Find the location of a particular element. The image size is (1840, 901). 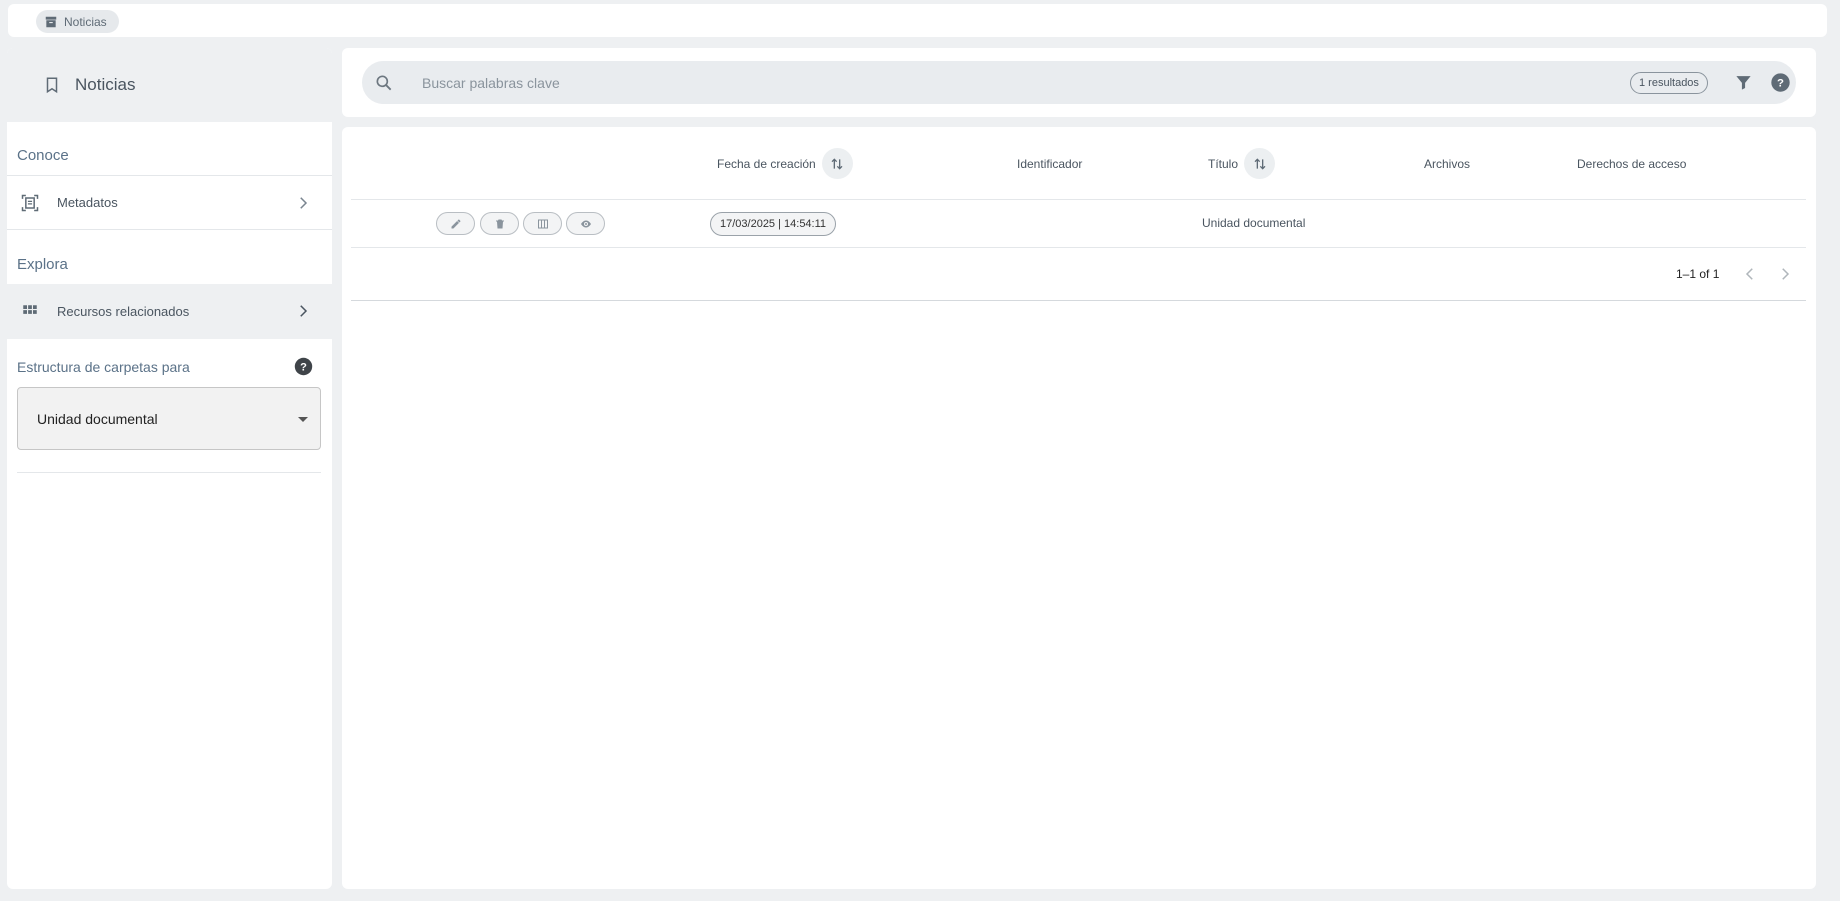

sidebar-item-label: Recursos relacionados is located at coordinates (123, 311).